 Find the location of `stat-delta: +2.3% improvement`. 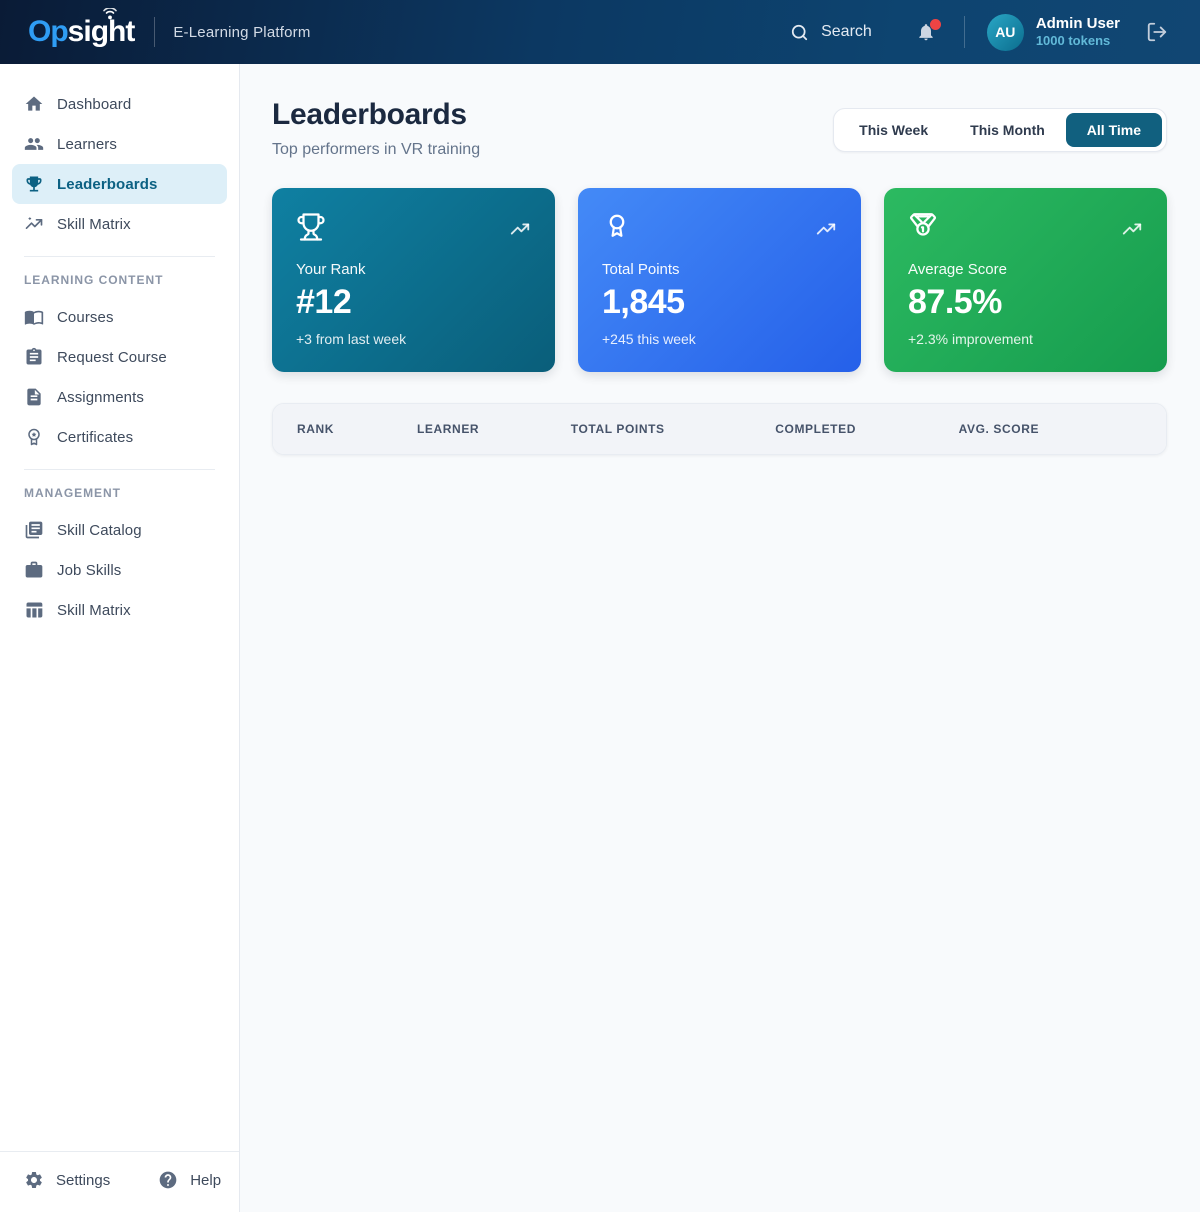

stat-delta: +2.3% improvement is located at coordinates (970, 339).